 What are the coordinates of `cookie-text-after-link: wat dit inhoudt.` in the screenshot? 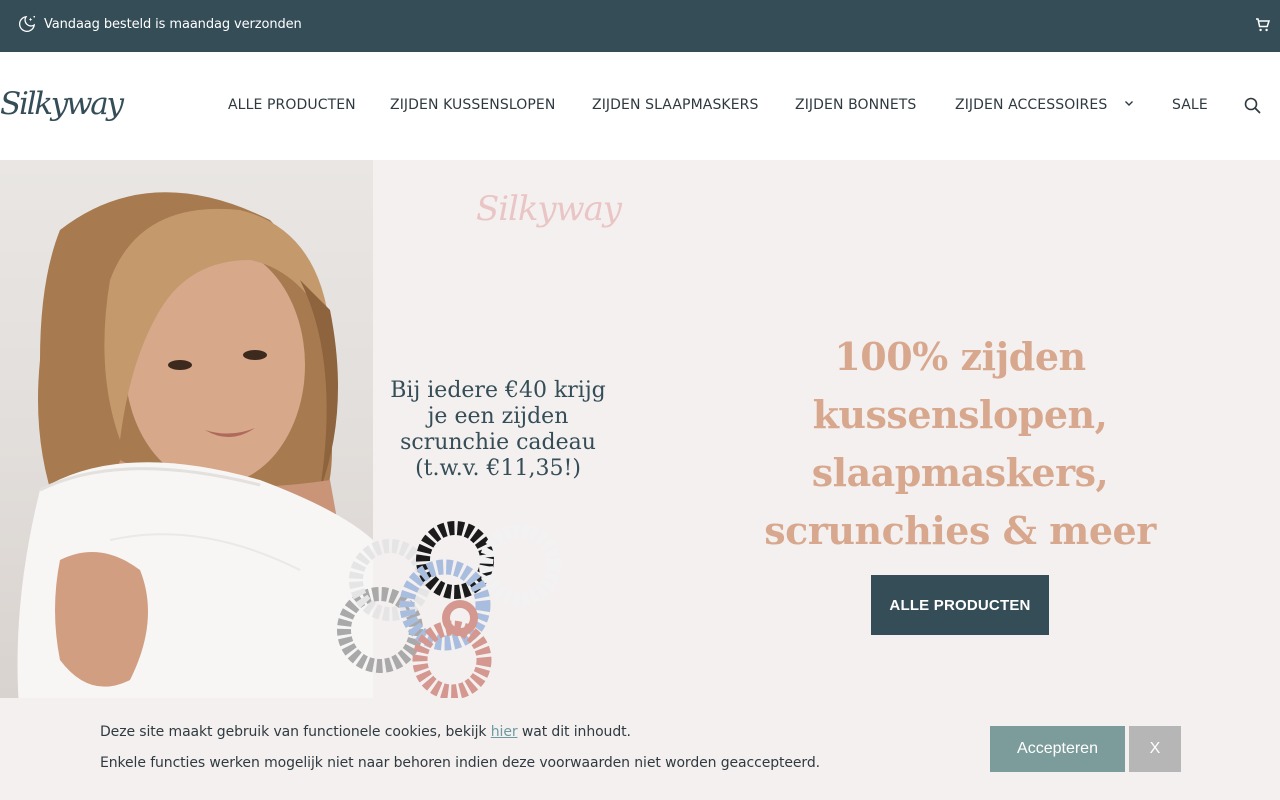 It's located at (574, 732).